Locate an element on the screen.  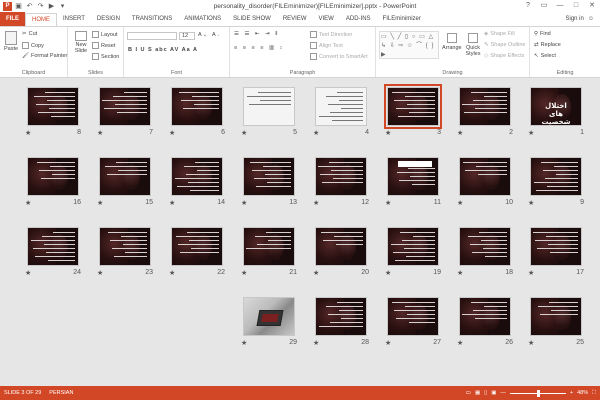
close-icon: ✕ is located at coordinates (592, 6).